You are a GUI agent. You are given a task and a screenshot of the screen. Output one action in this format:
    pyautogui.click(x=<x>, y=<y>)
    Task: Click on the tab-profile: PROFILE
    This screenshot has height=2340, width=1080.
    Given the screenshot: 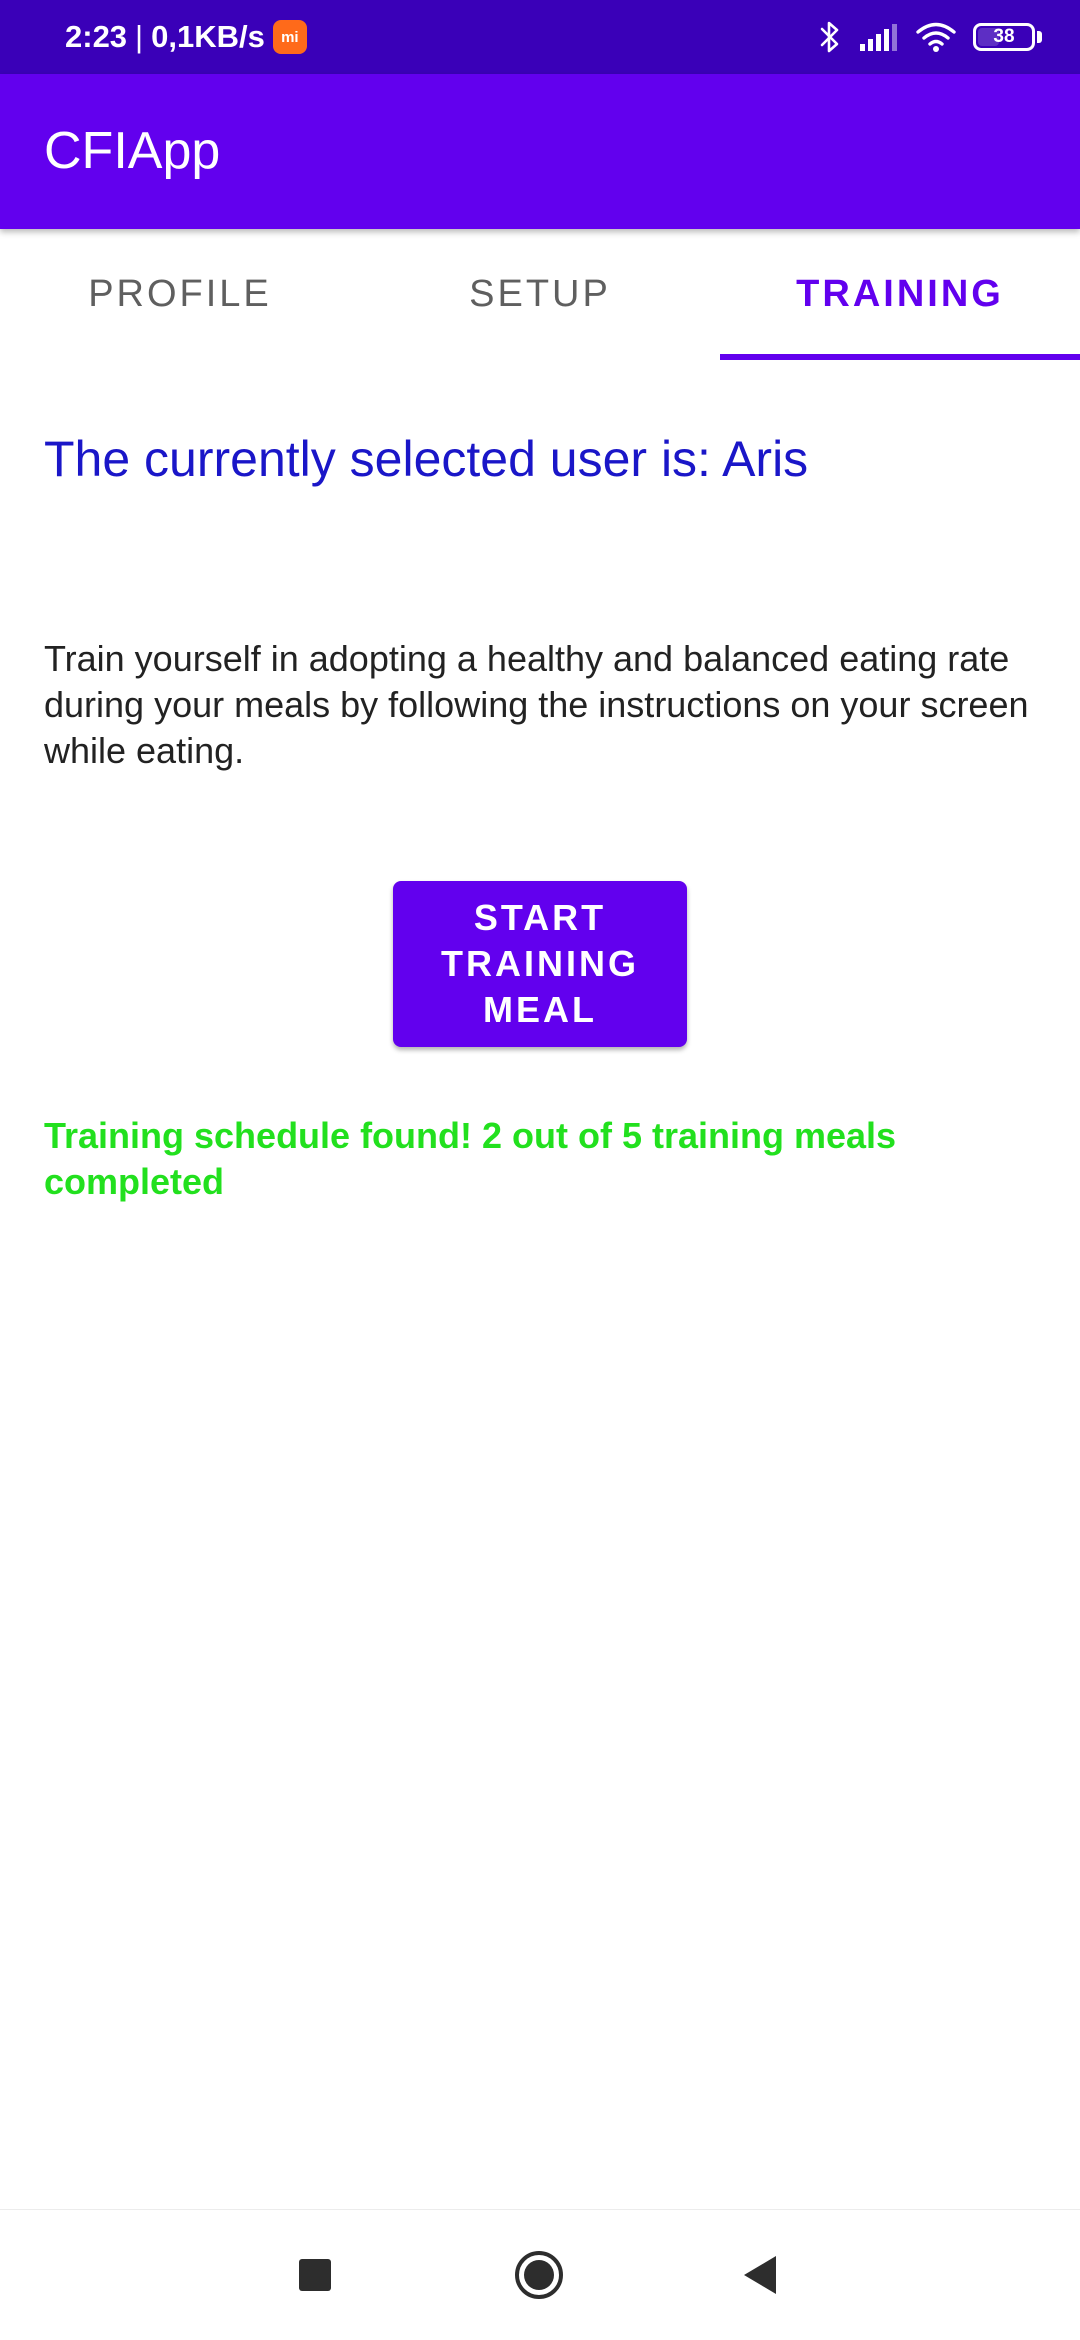 What is the action you would take?
    pyautogui.click(x=180, y=294)
    